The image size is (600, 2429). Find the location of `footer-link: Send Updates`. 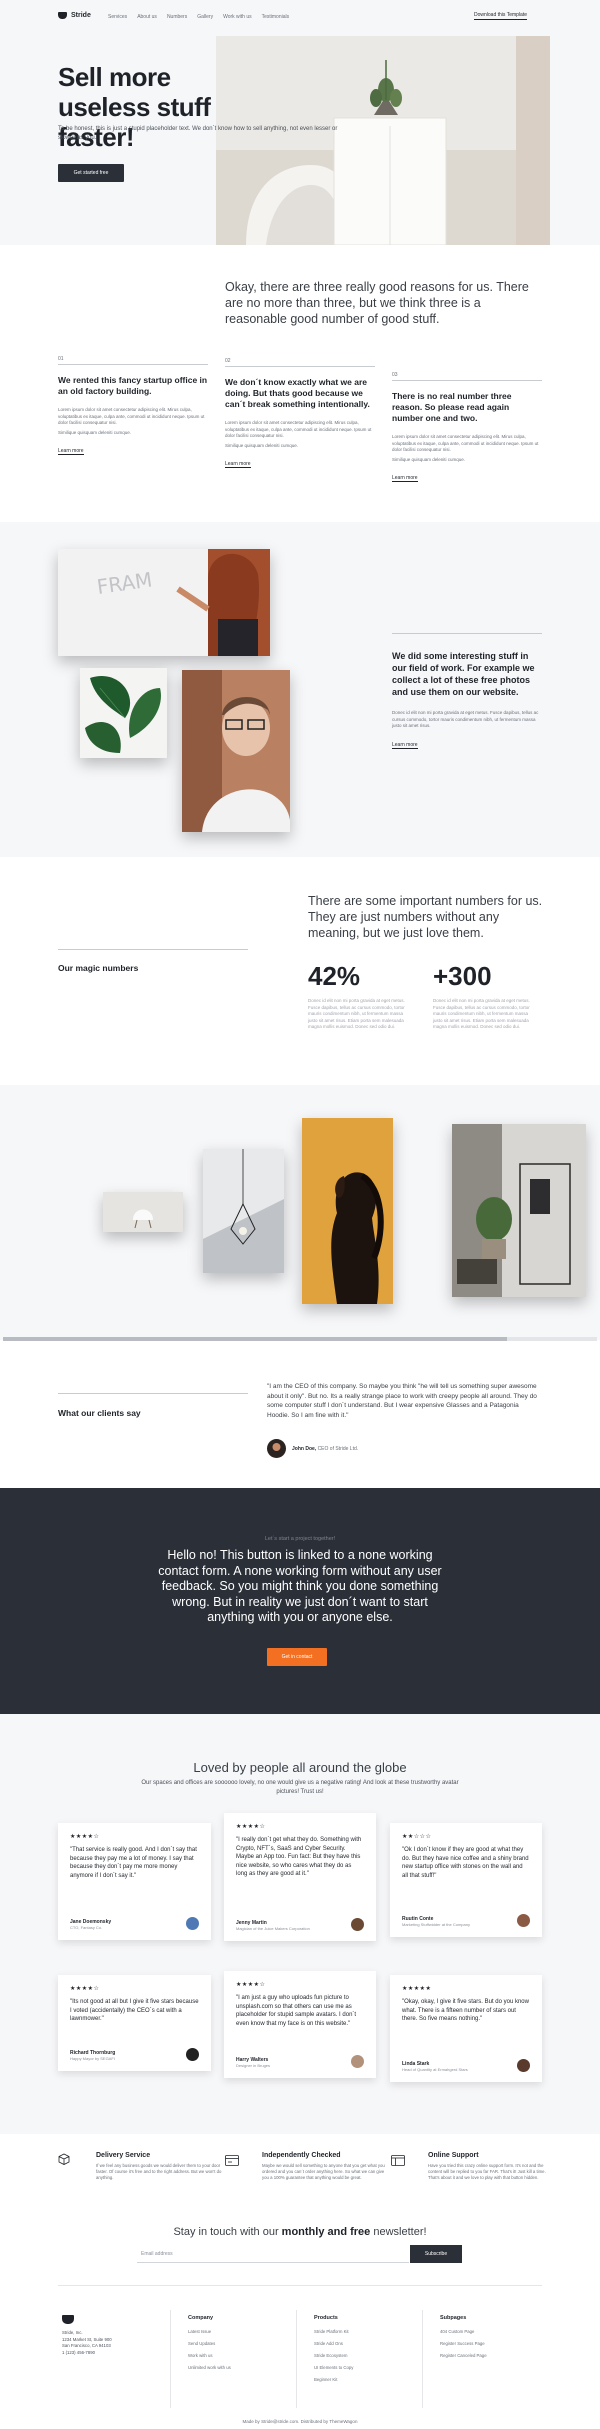

footer-link: Send Updates is located at coordinates (209, 2343).